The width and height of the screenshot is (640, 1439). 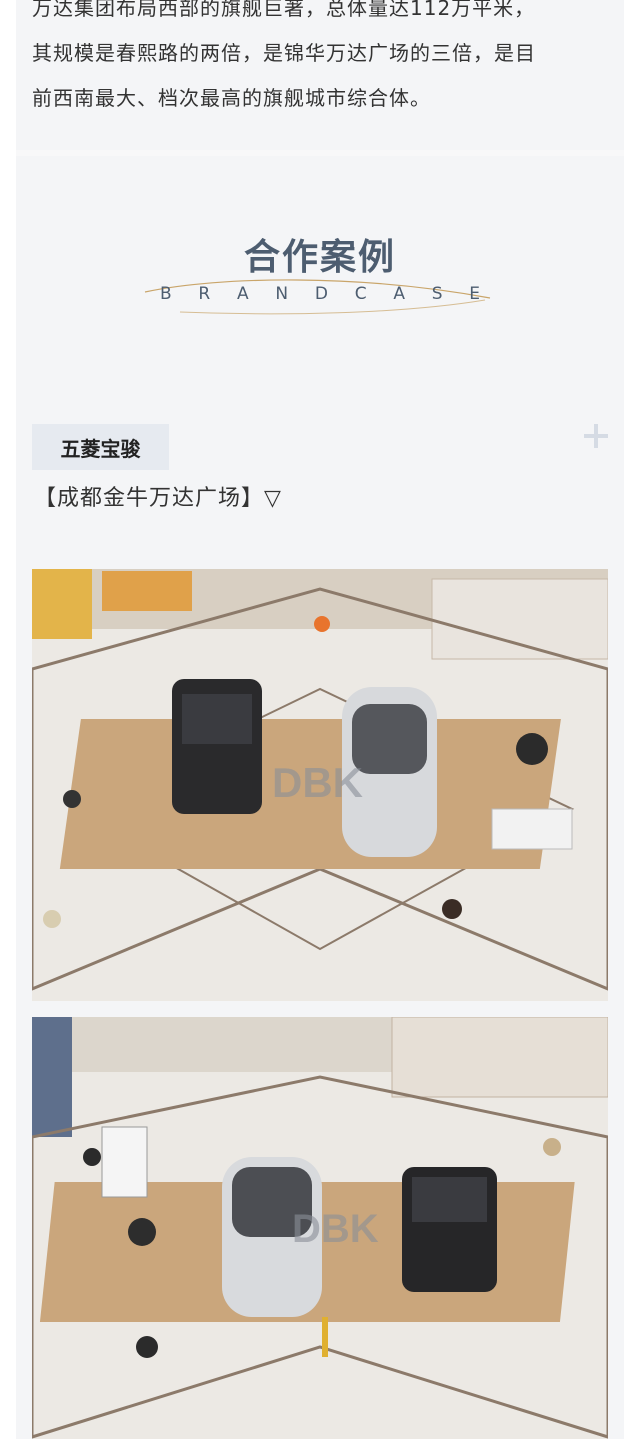 I want to click on section-divider, so click(x=320, y=153).